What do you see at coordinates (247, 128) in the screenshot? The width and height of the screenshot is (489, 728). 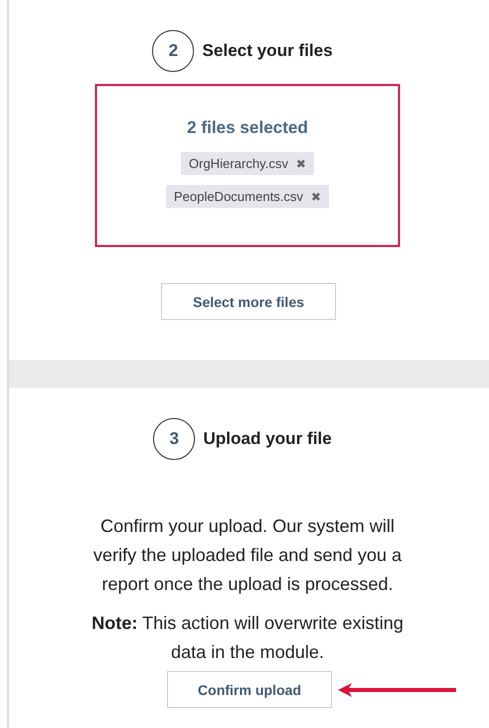 I see `files-count: 2 files selected` at bounding box center [247, 128].